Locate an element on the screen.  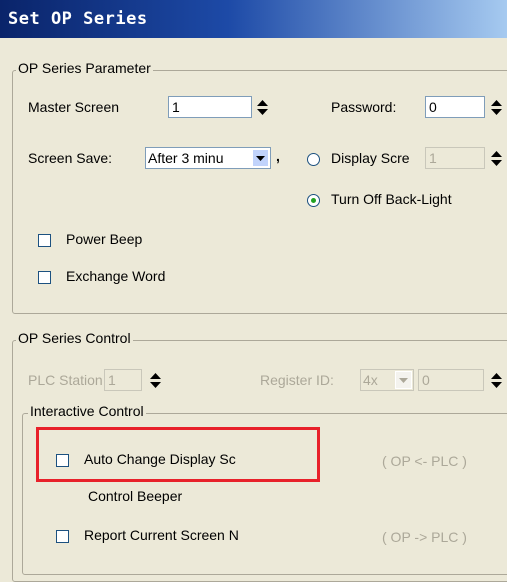
power-beep-checkbox is located at coordinates (44, 240).